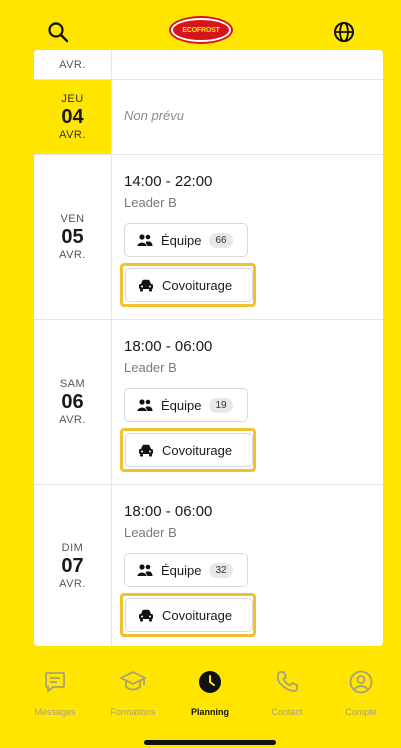 The height and width of the screenshot is (748, 401). Describe the element at coordinates (72, 384) in the screenshot. I see `date-weekday: SAM` at that location.